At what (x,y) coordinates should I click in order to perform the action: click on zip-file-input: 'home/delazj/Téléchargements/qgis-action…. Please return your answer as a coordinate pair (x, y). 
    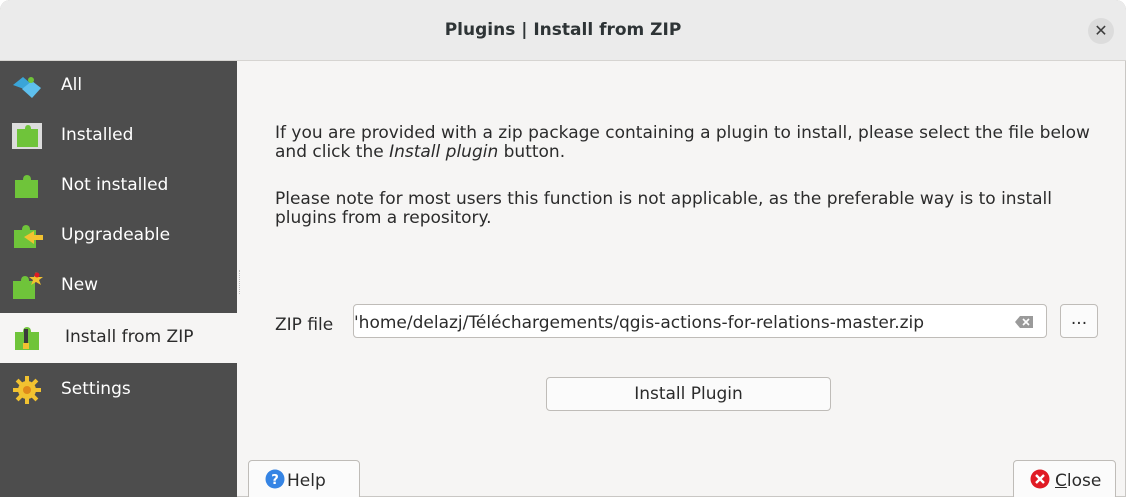
    Looking at the image, I should click on (700, 321).